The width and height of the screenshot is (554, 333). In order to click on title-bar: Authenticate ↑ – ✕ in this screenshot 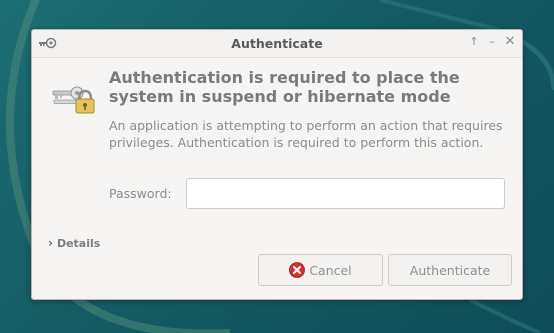, I will do `click(277, 44)`.